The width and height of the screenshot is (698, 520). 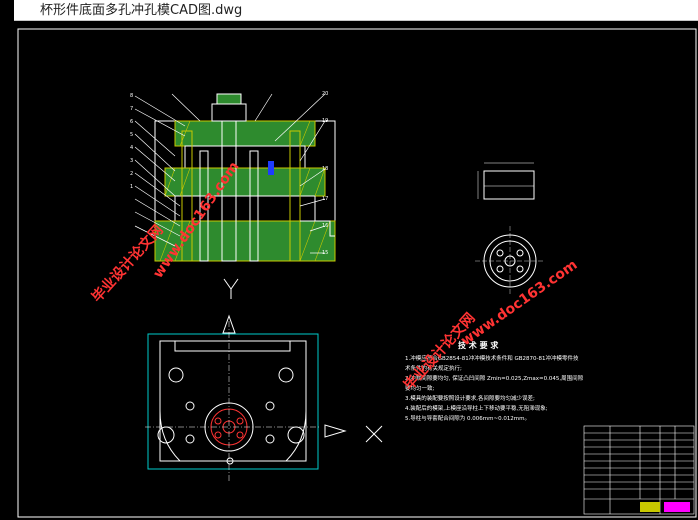 I want to click on title-block, so click(x=639, y=470).